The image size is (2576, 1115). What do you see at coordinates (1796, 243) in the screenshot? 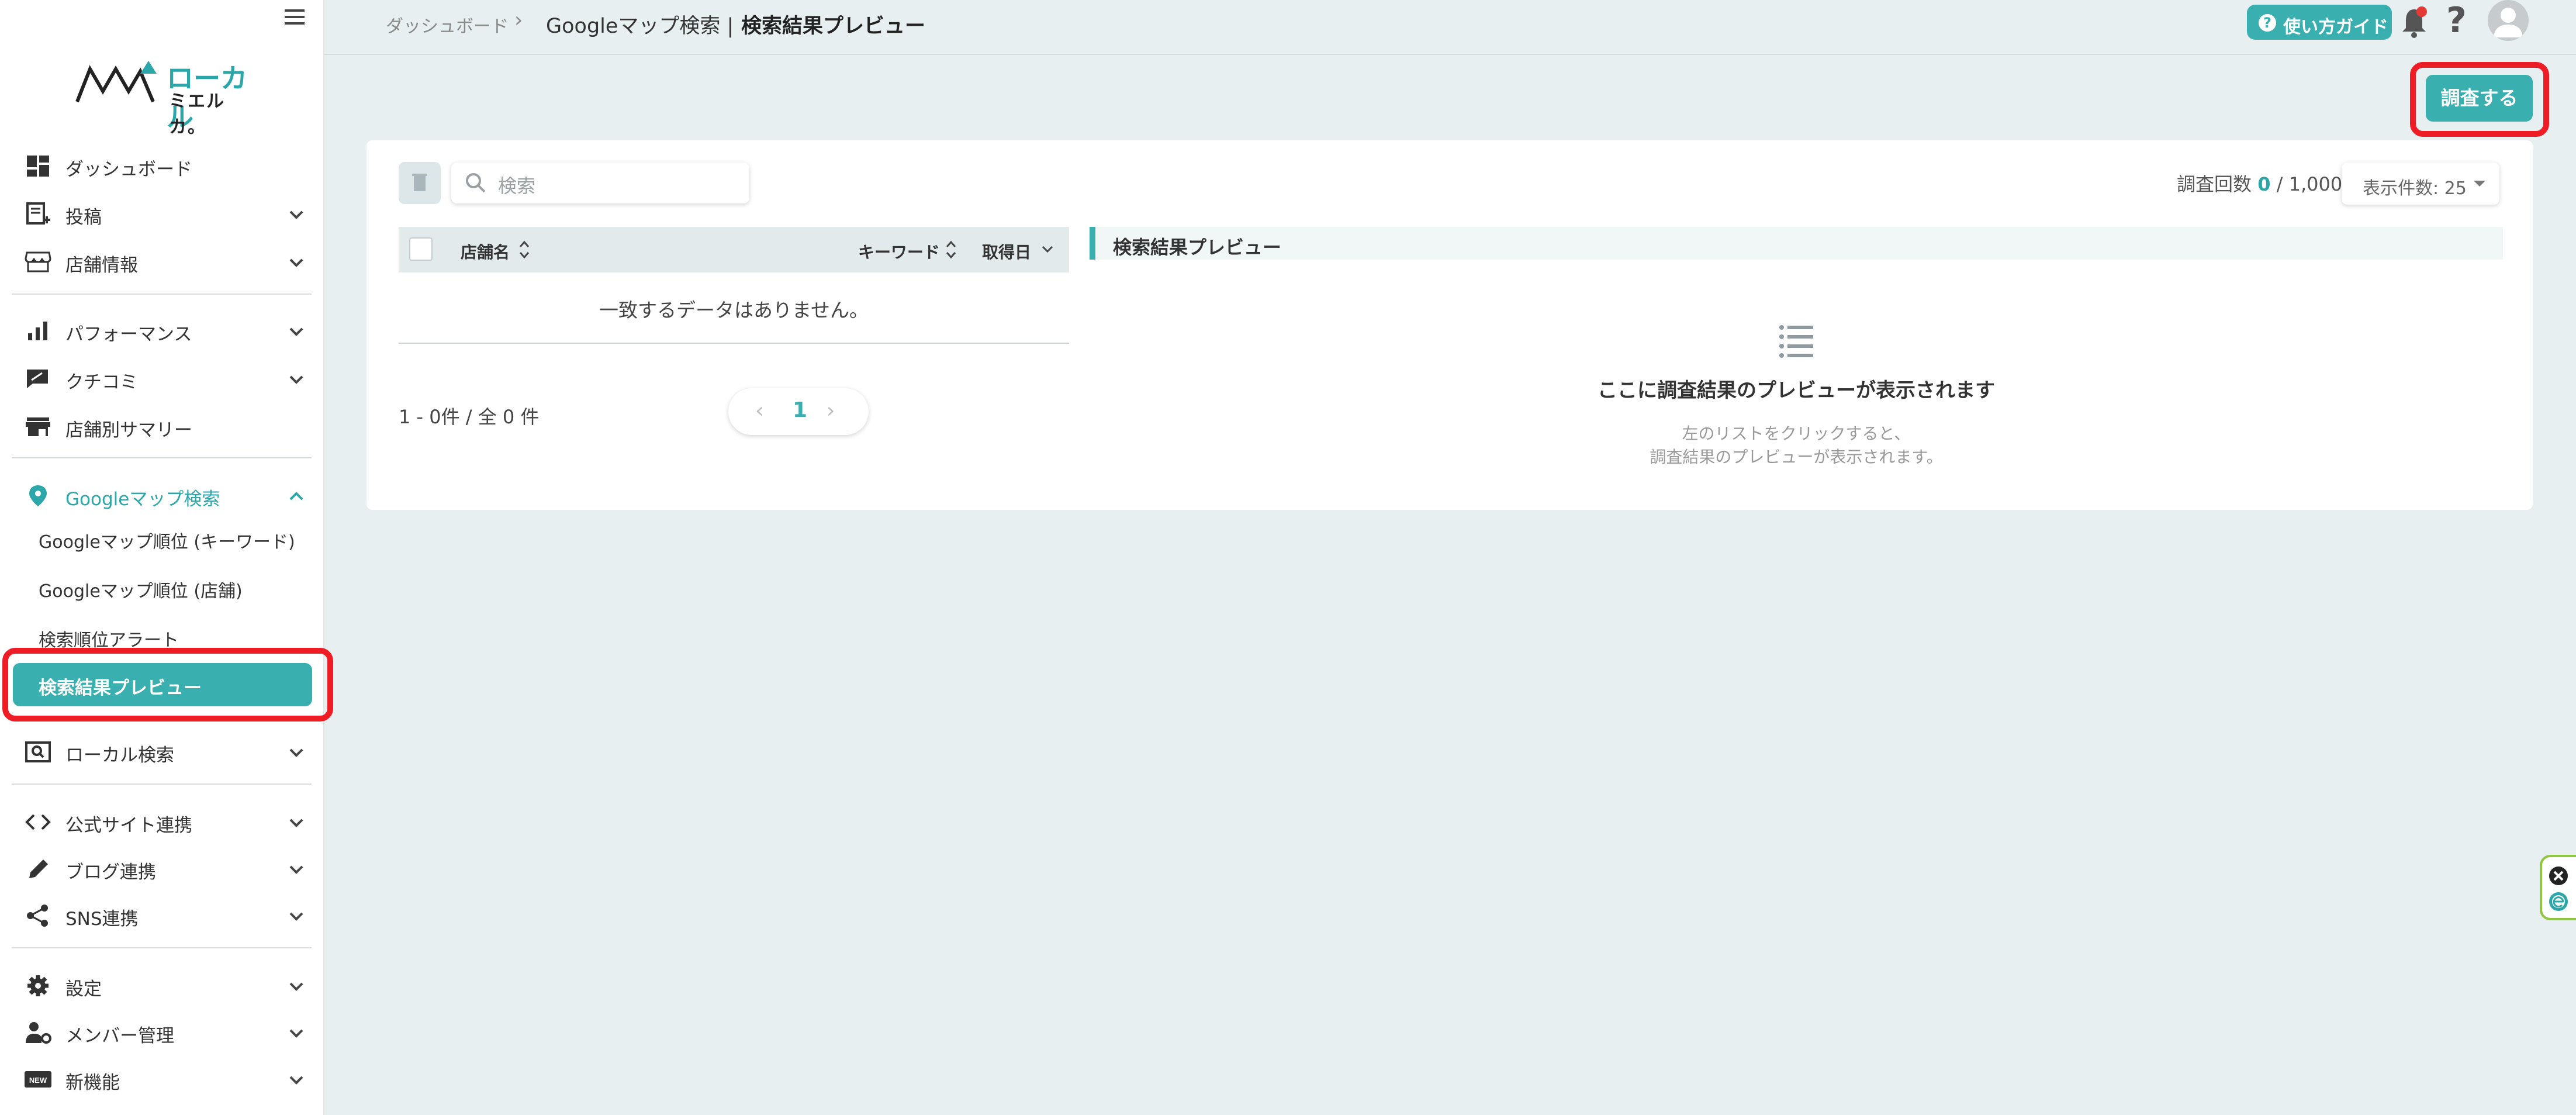
I see `preview-header: 検索結果プレビュー` at bounding box center [1796, 243].